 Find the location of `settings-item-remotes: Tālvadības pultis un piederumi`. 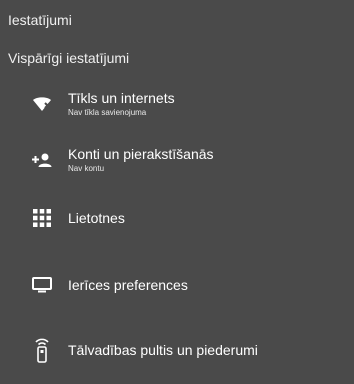

settings-item-remotes: Tālvadības pultis un piederumi is located at coordinates (183, 350).